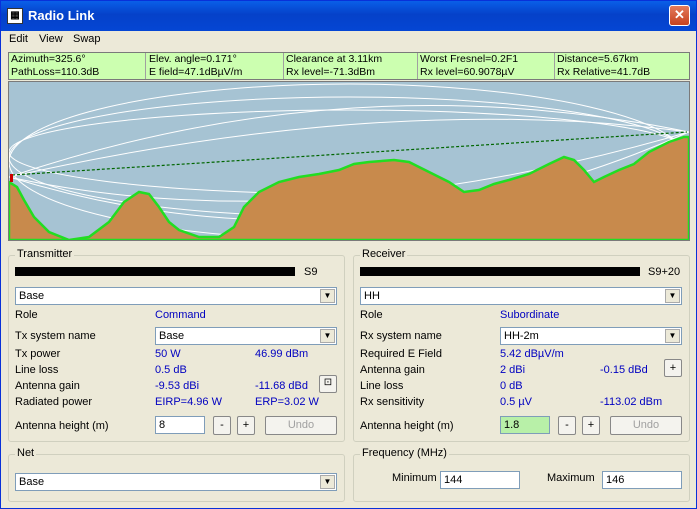 The height and width of the screenshot is (509, 697). What do you see at coordinates (77, 72) in the screenshot?
I see `pathloss-value: PathLoss=110.3dB` at bounding box center [77, 72].